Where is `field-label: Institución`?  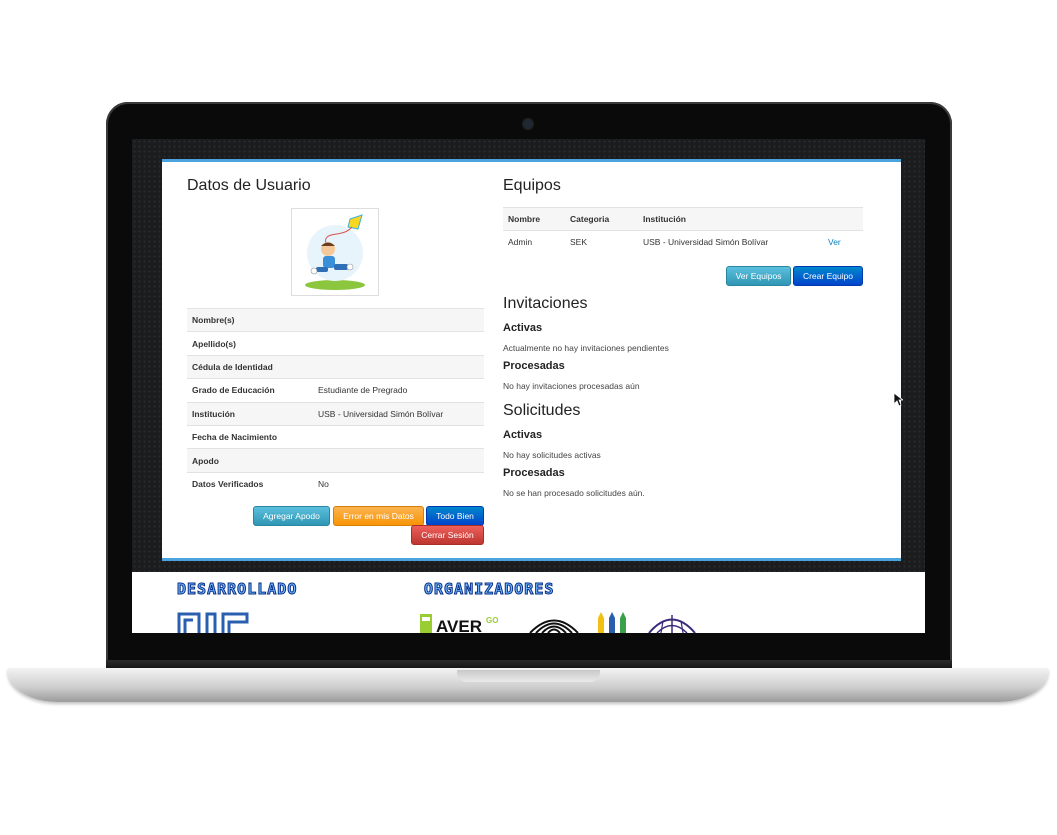 field-label: Institución is located at coordinates (250, 413).